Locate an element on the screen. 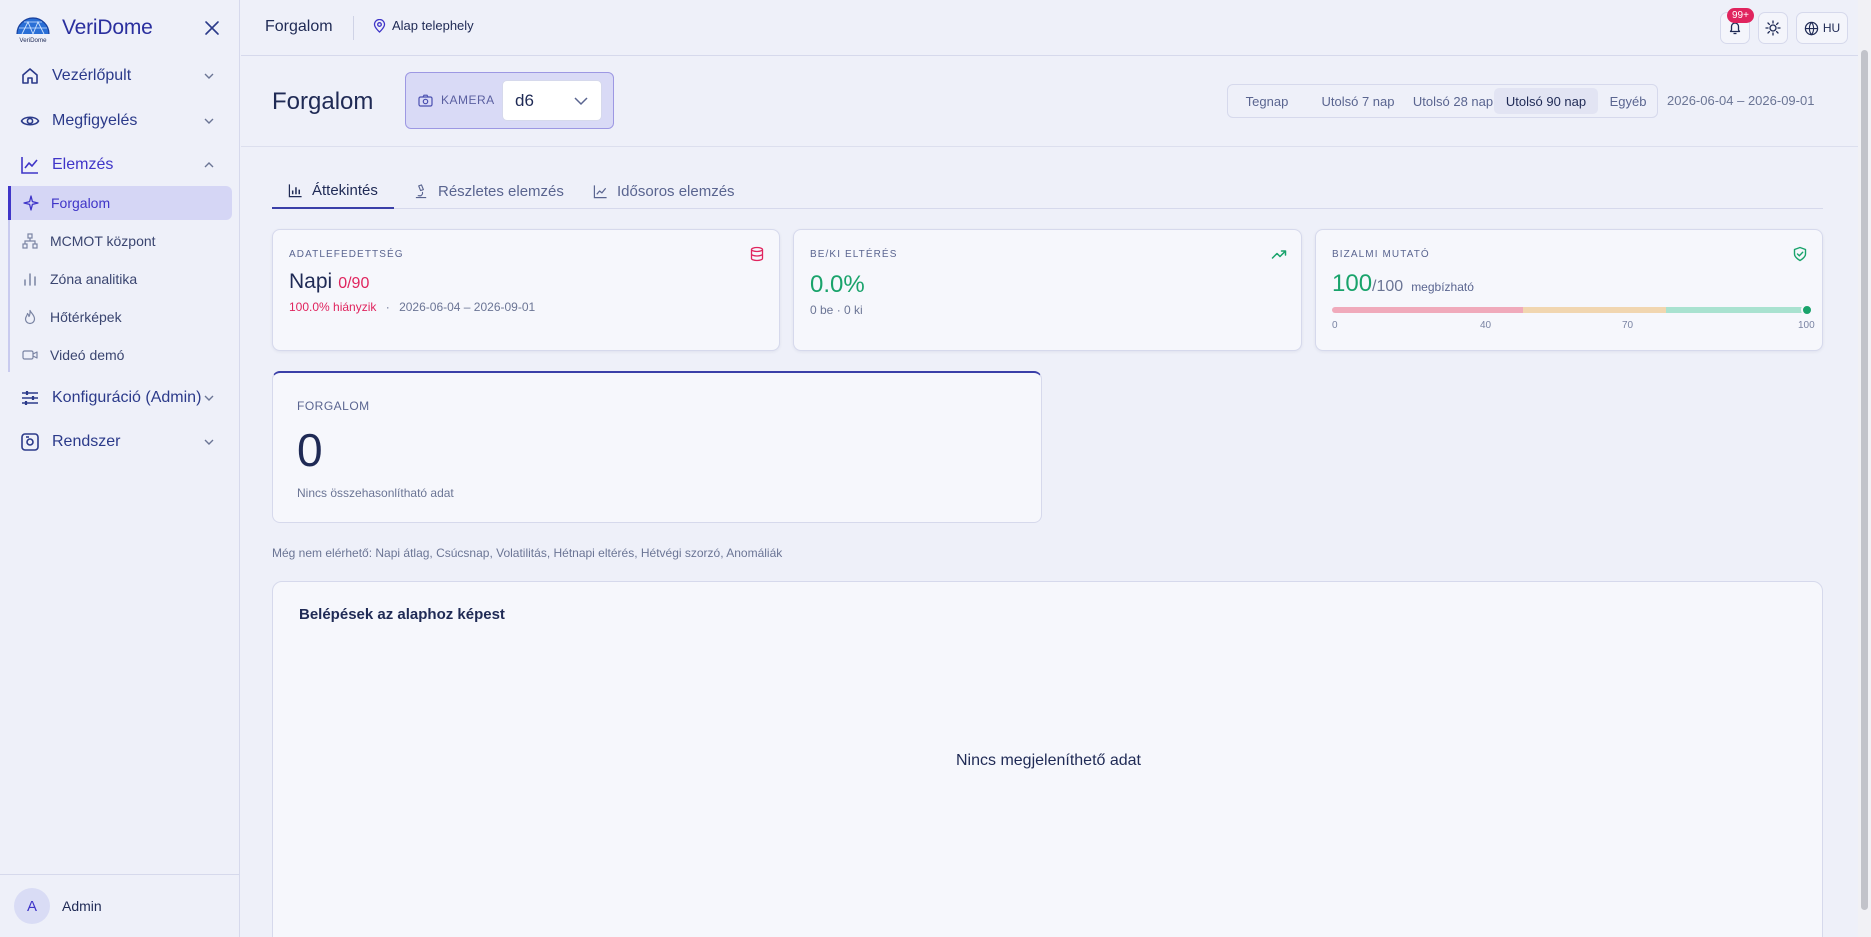  svg-text: VeriDome is located at coordinates (33, 40).